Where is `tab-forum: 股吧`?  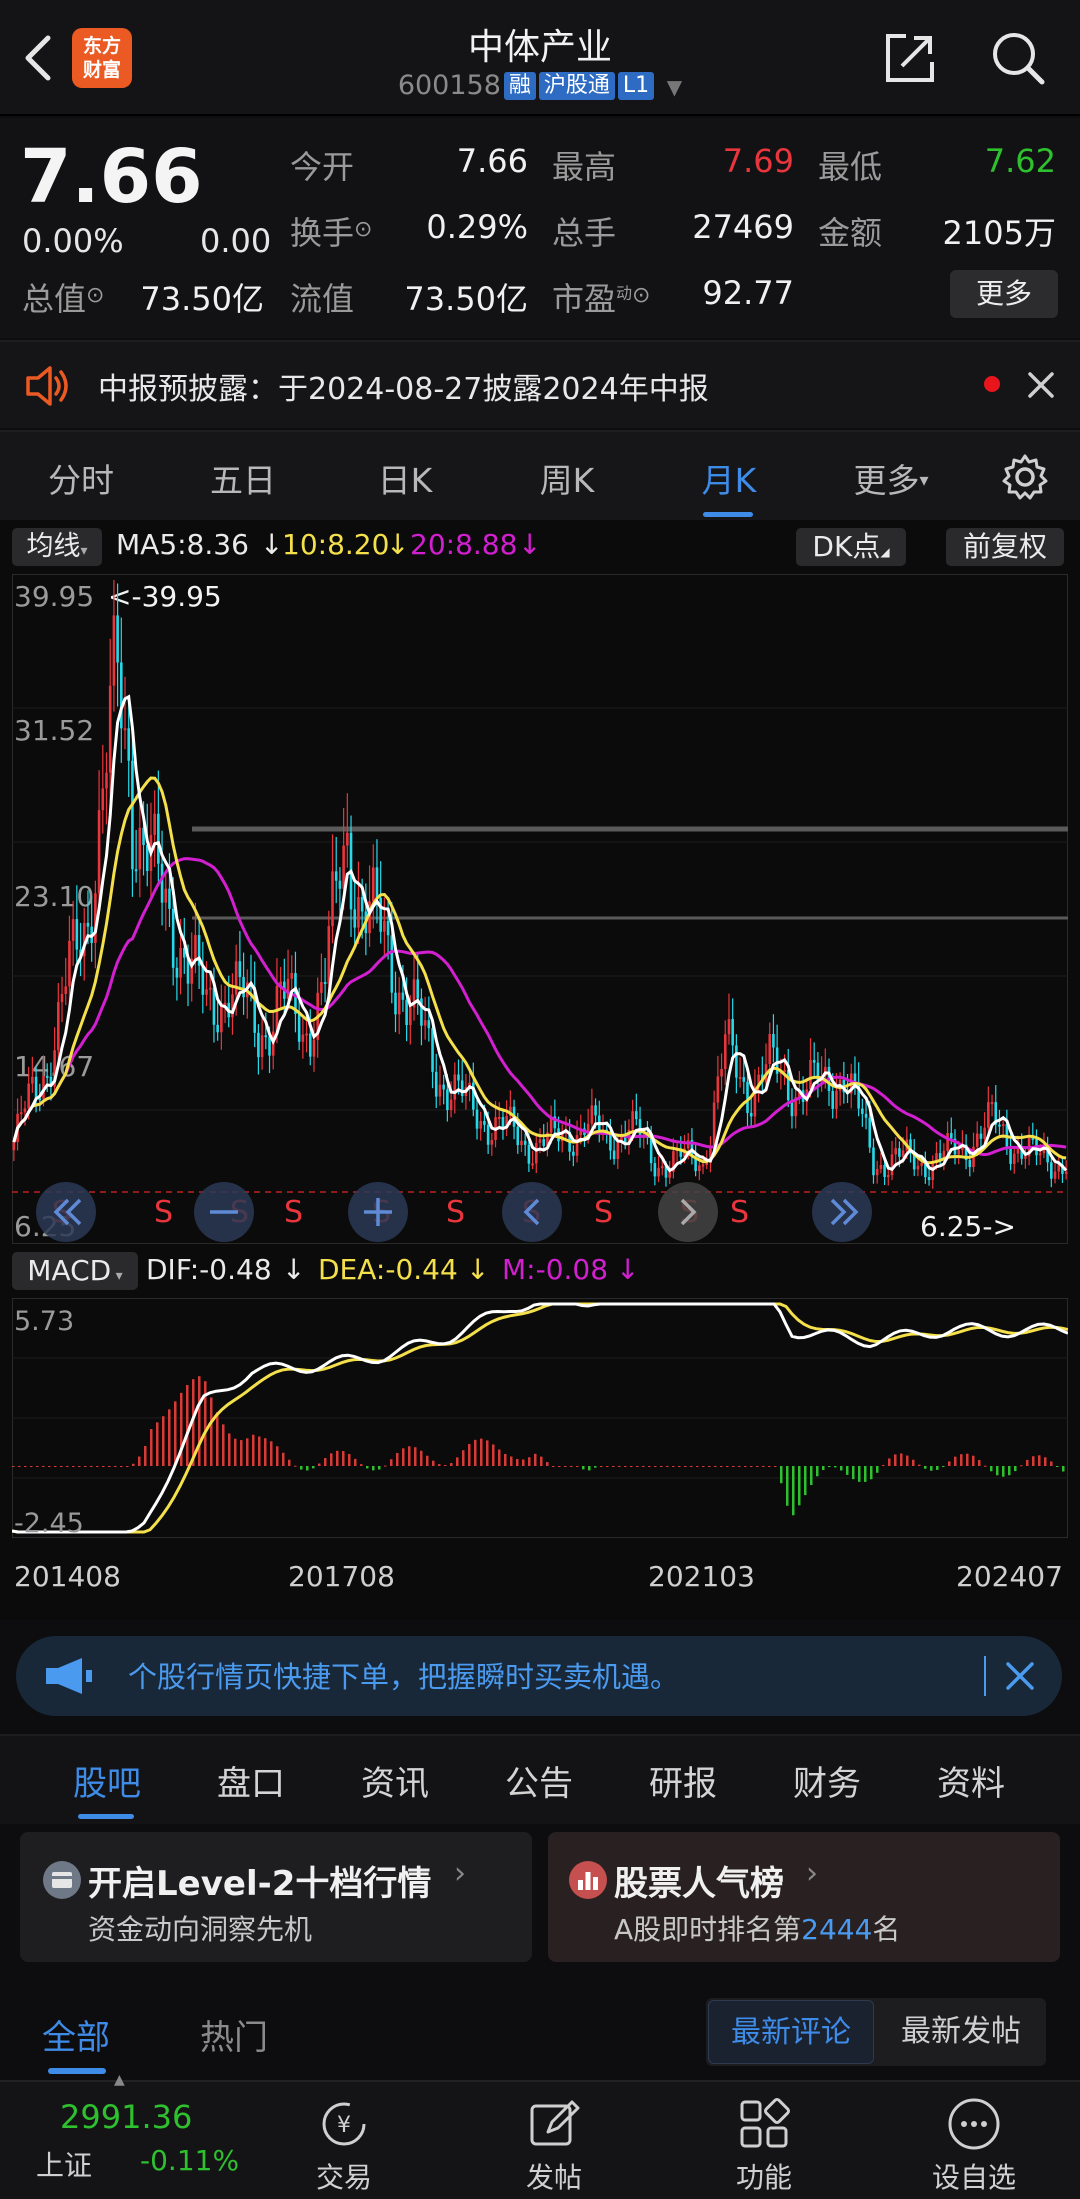 tab-forum: 股吧 is located at coordinates (107, 1780).